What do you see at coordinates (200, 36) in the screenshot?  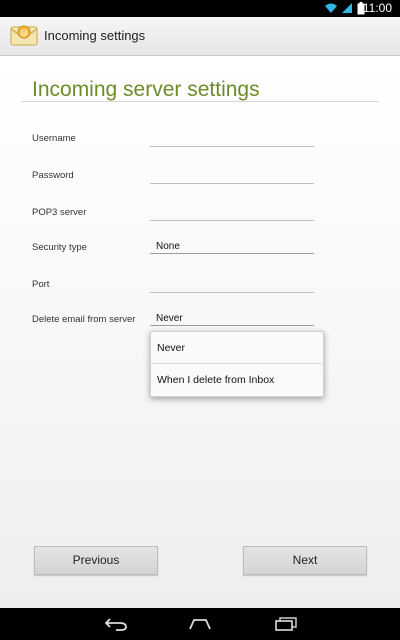 I see `action-bar: @ Incoming settings` at bounding box center [200, 36].